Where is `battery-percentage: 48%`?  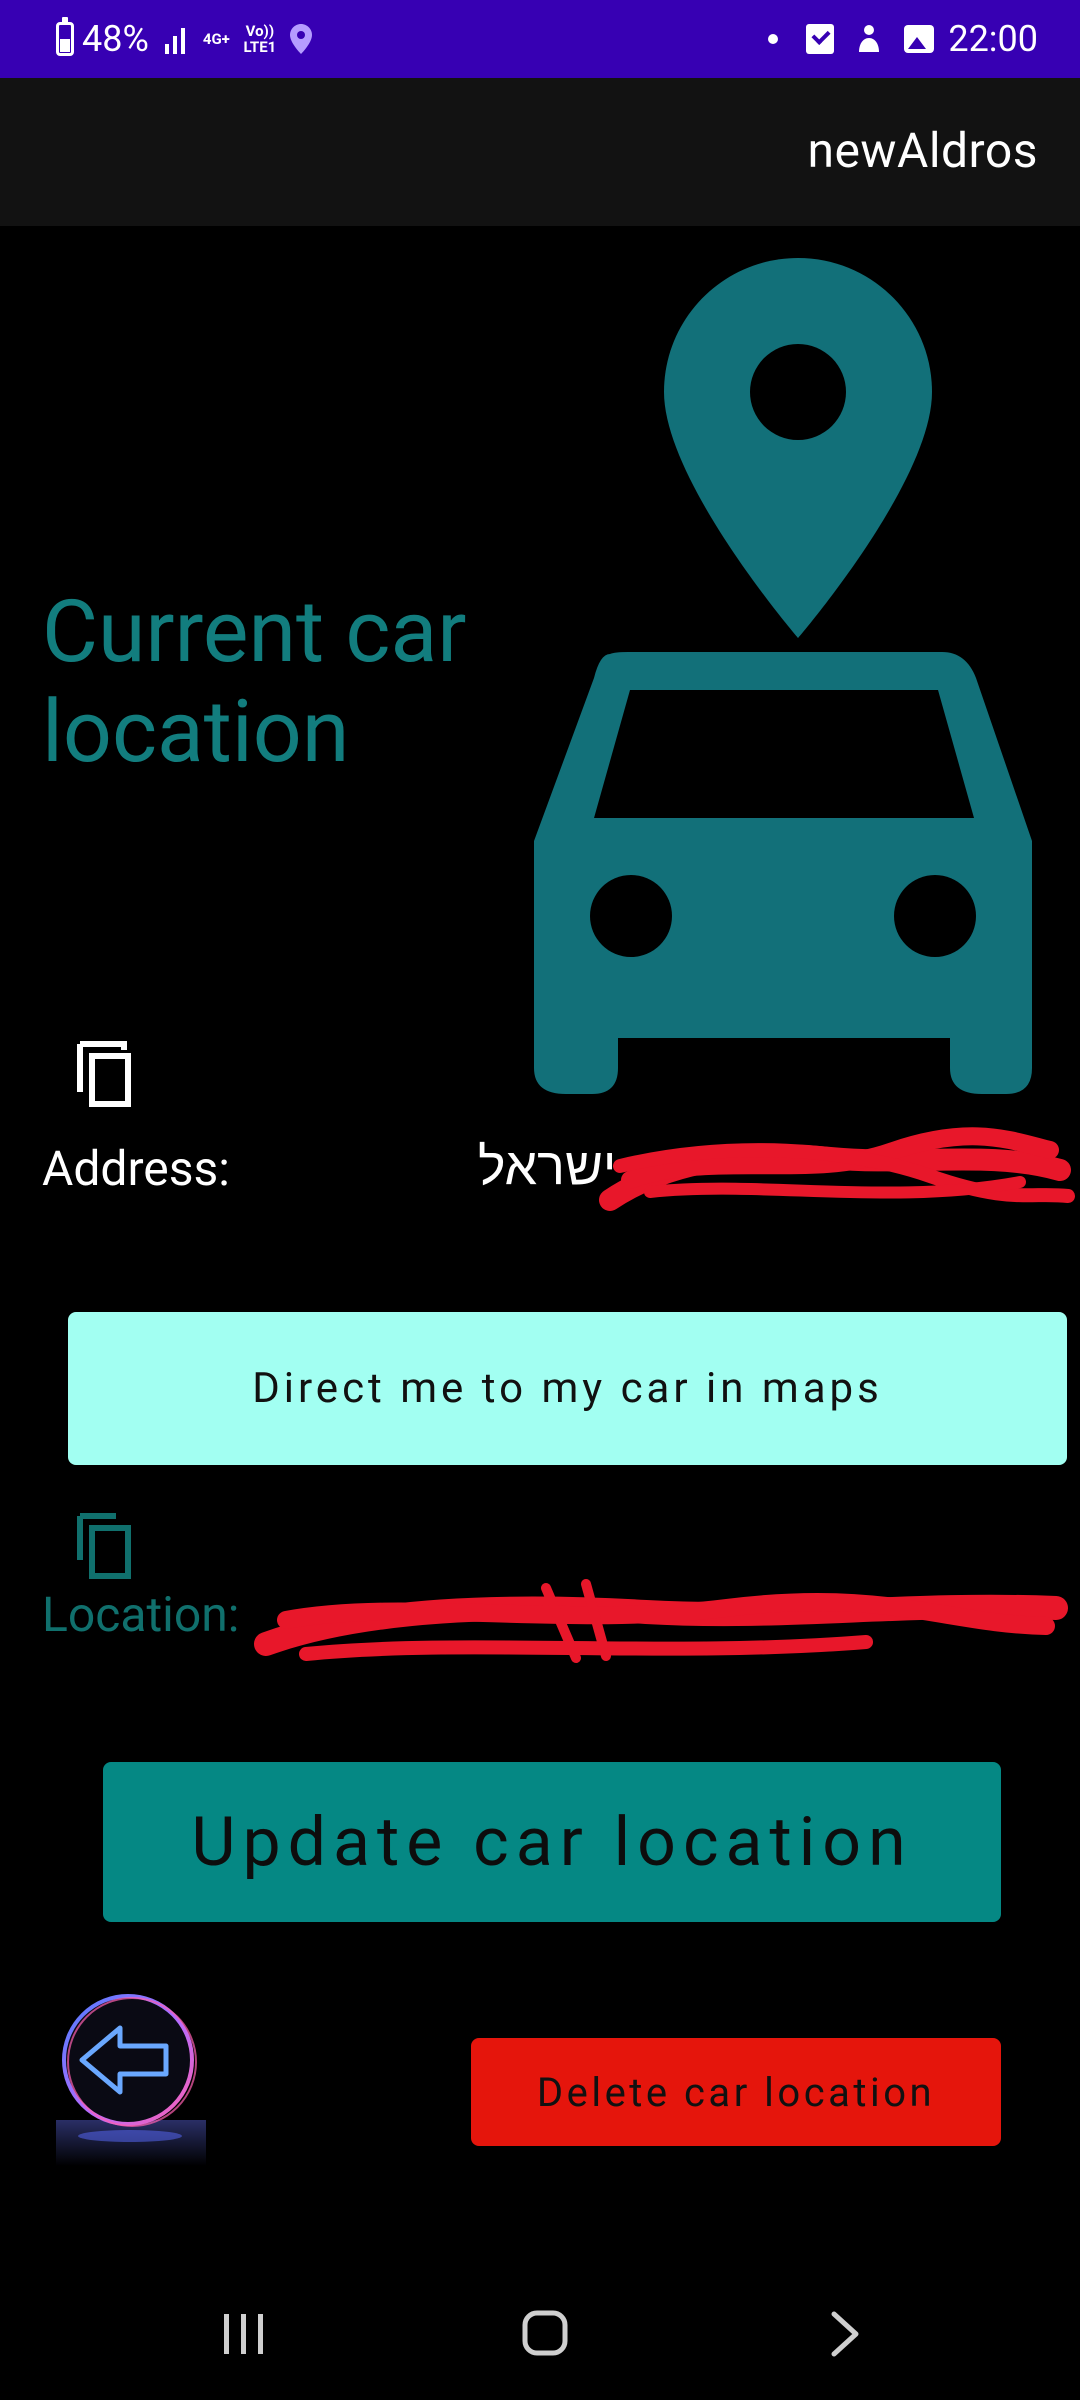 battery-percentage: 48% is located at coordinates (115, 39).